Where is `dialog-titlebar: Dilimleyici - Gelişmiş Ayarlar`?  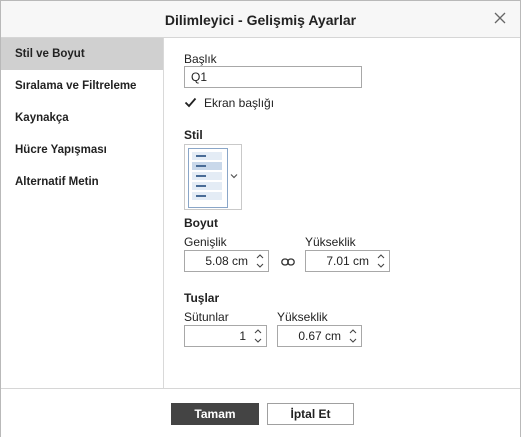
dialog-titlebar: Dilimleyici - Gelişmiş Ayarlar is located at coordinates (260, 19).